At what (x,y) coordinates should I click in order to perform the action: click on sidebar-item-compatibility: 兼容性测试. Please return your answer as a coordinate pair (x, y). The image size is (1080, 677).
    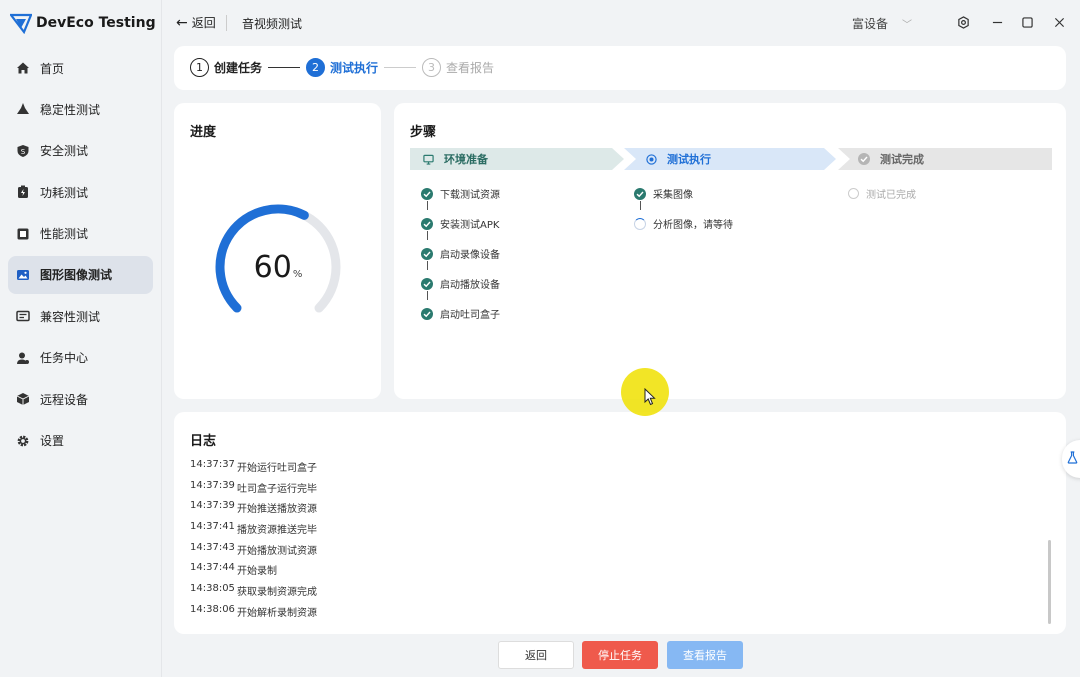
    Looking at the image, I should click on (80, 316).